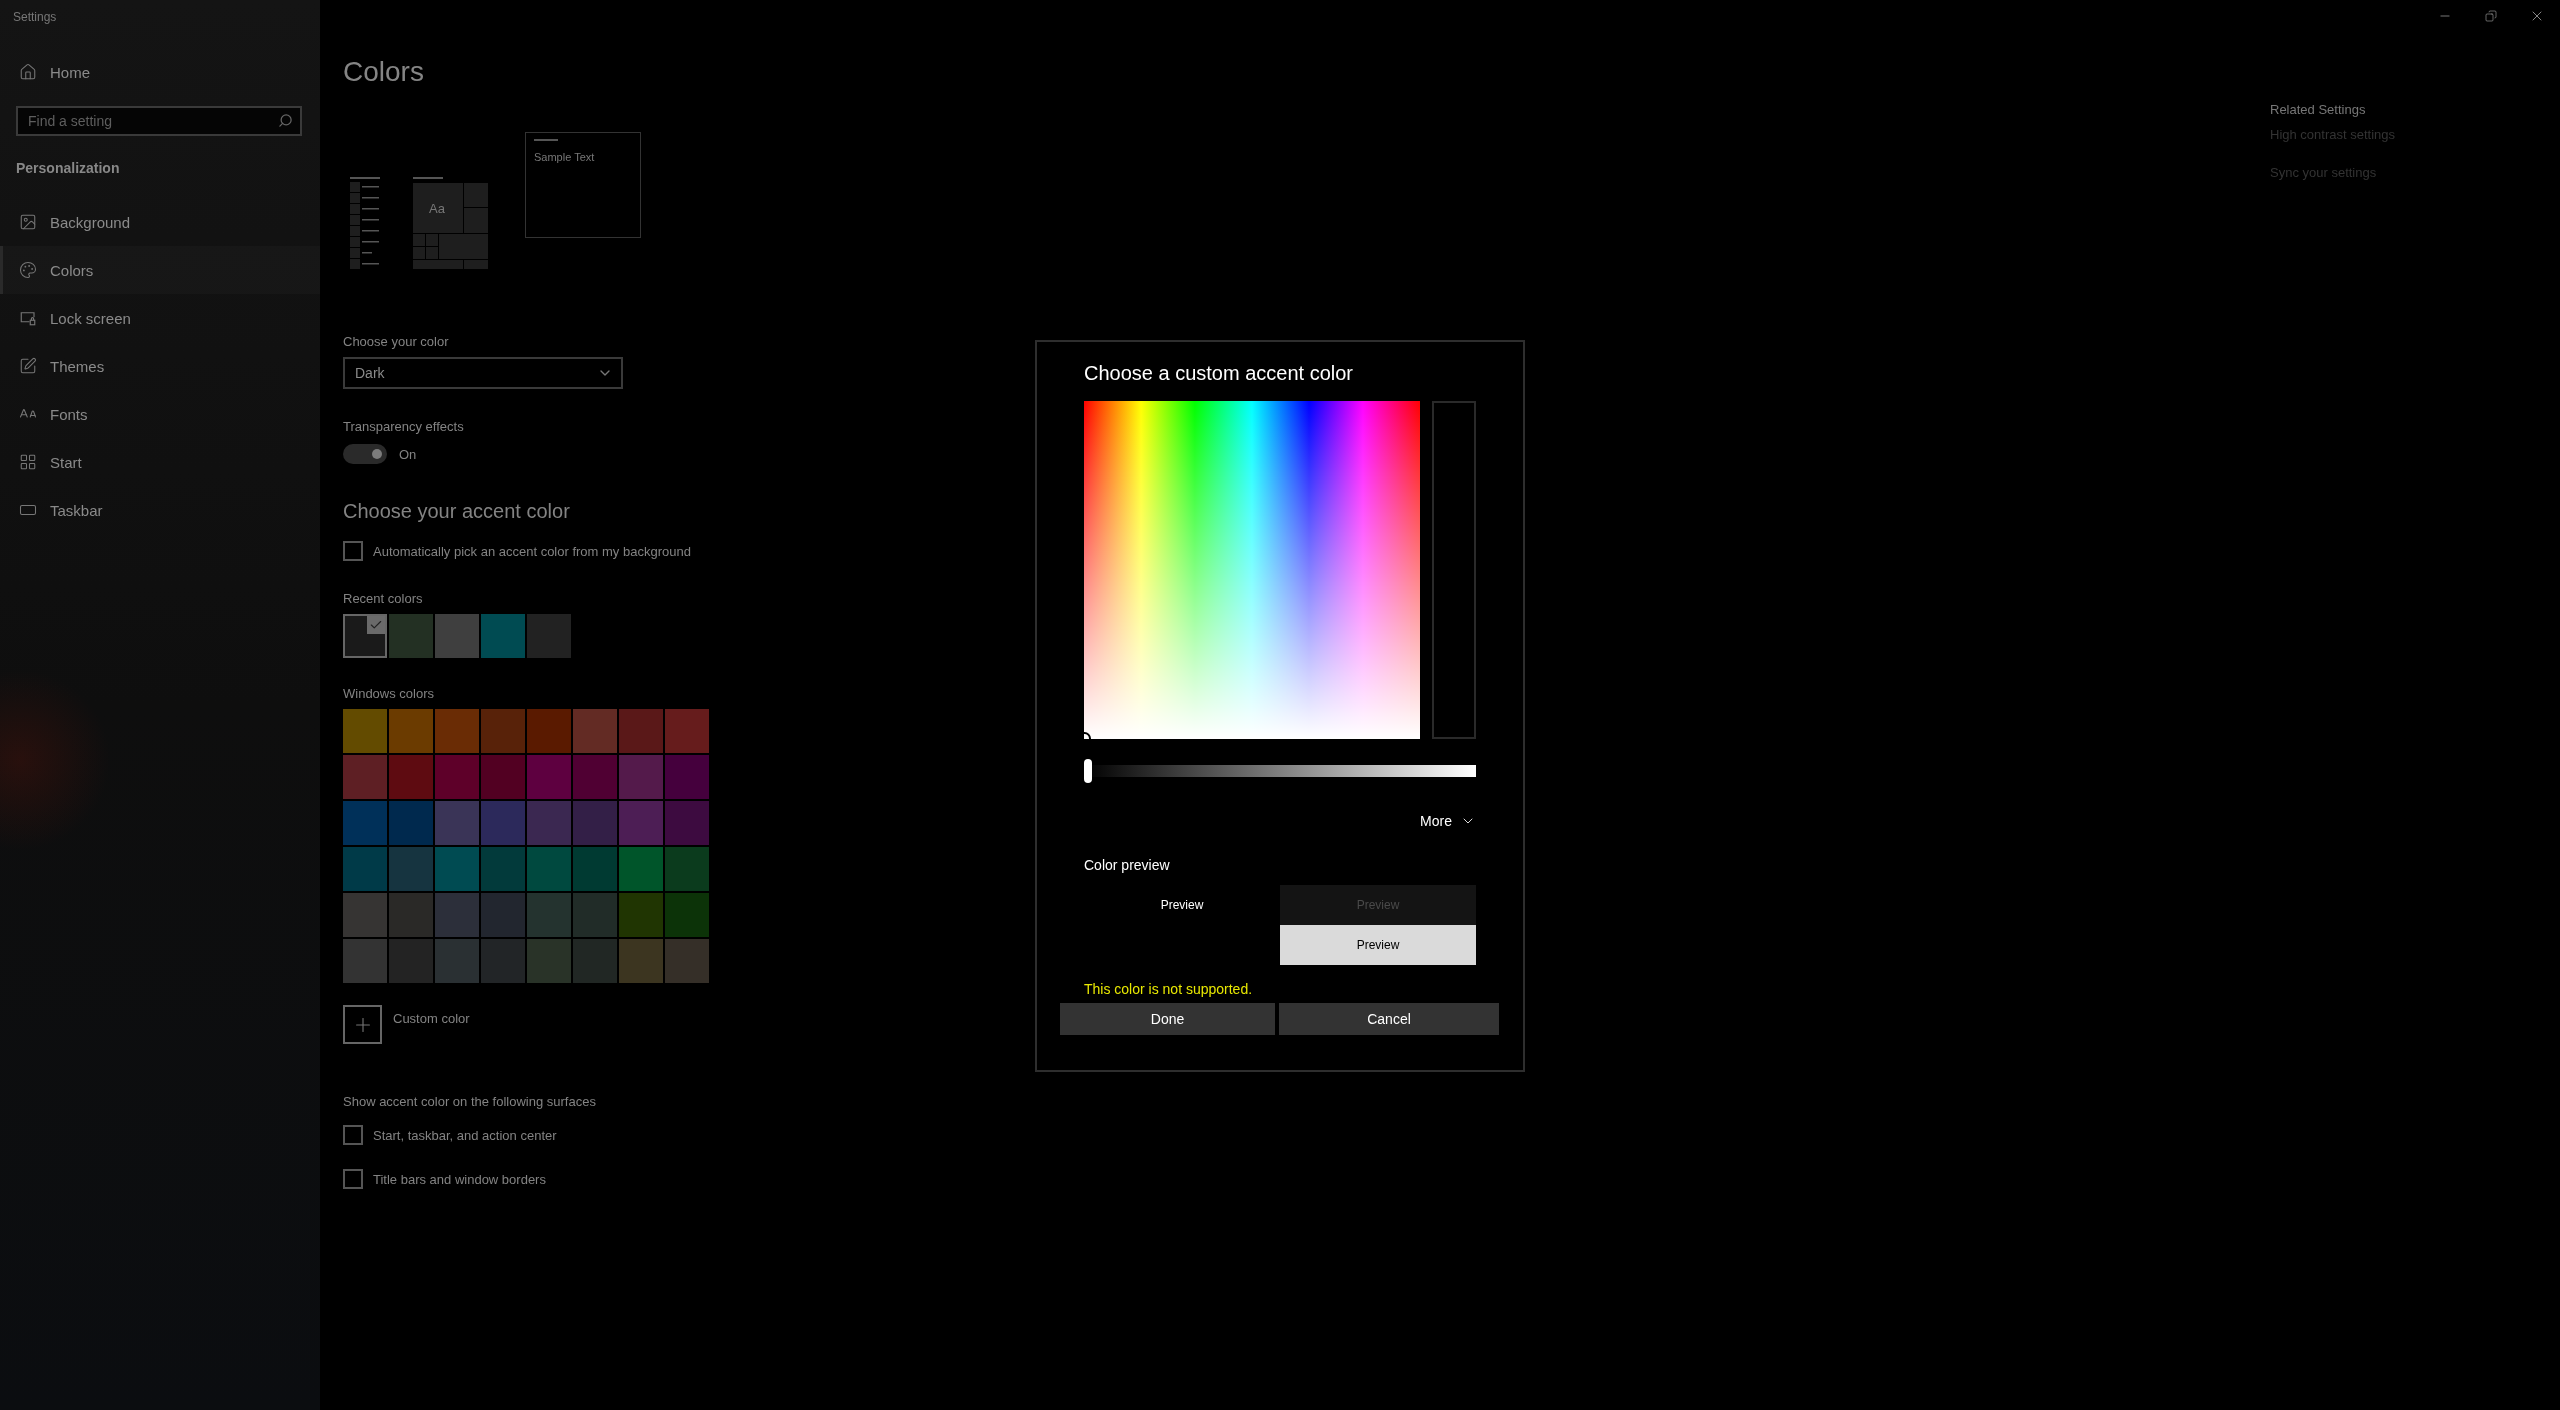 This screenshot has width=2560, height=1410. I want to click on section-heading: Personalization, so click(68, 168).